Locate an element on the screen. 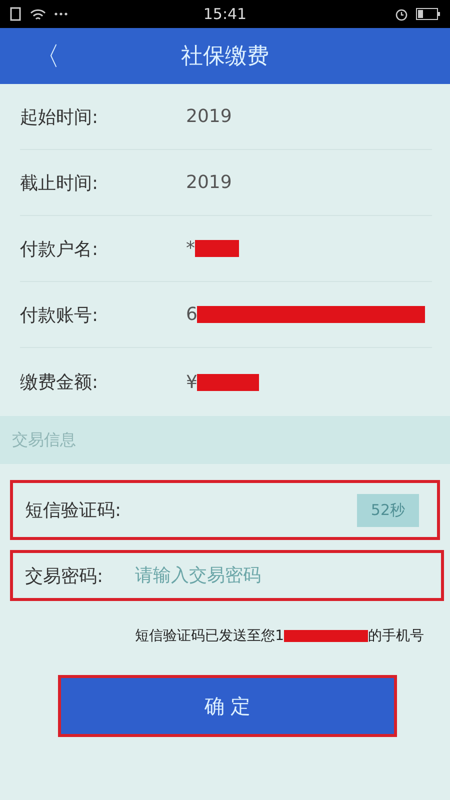  field-label: 缴费金额: is located at coordinates (60, 382).